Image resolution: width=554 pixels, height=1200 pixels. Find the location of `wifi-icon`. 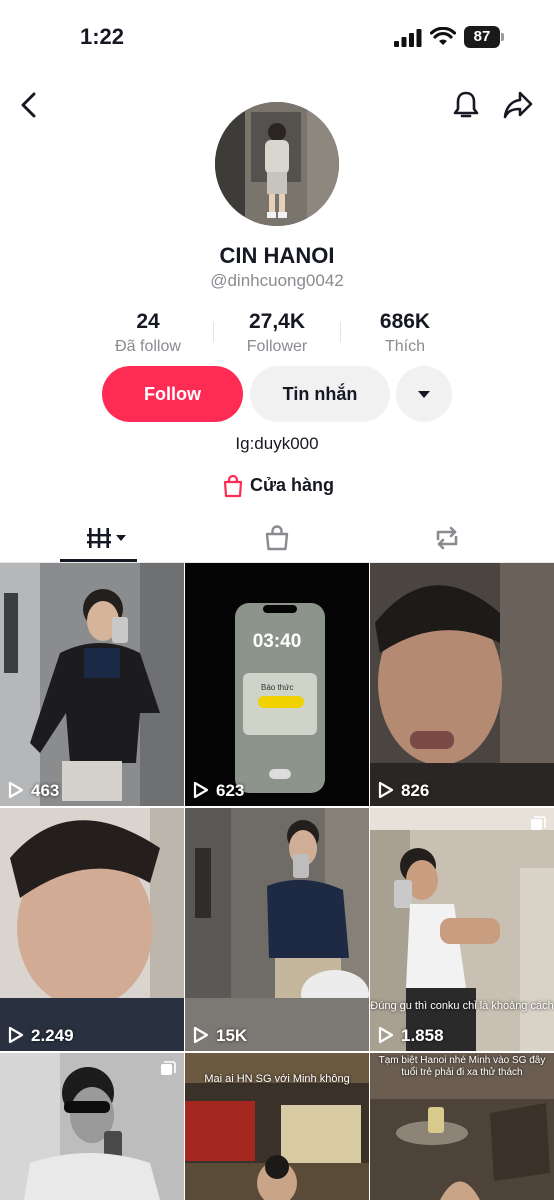

wifi-icon is located at coordinates (443, 36).